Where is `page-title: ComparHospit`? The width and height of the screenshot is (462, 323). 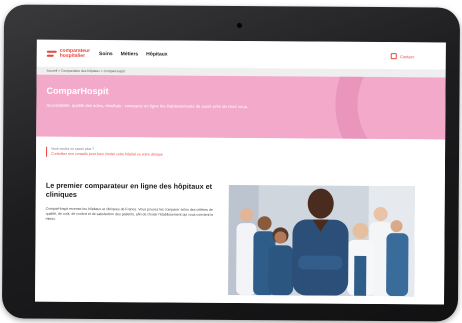
page-title: ComparHospit is located at coordinates (77, 91).